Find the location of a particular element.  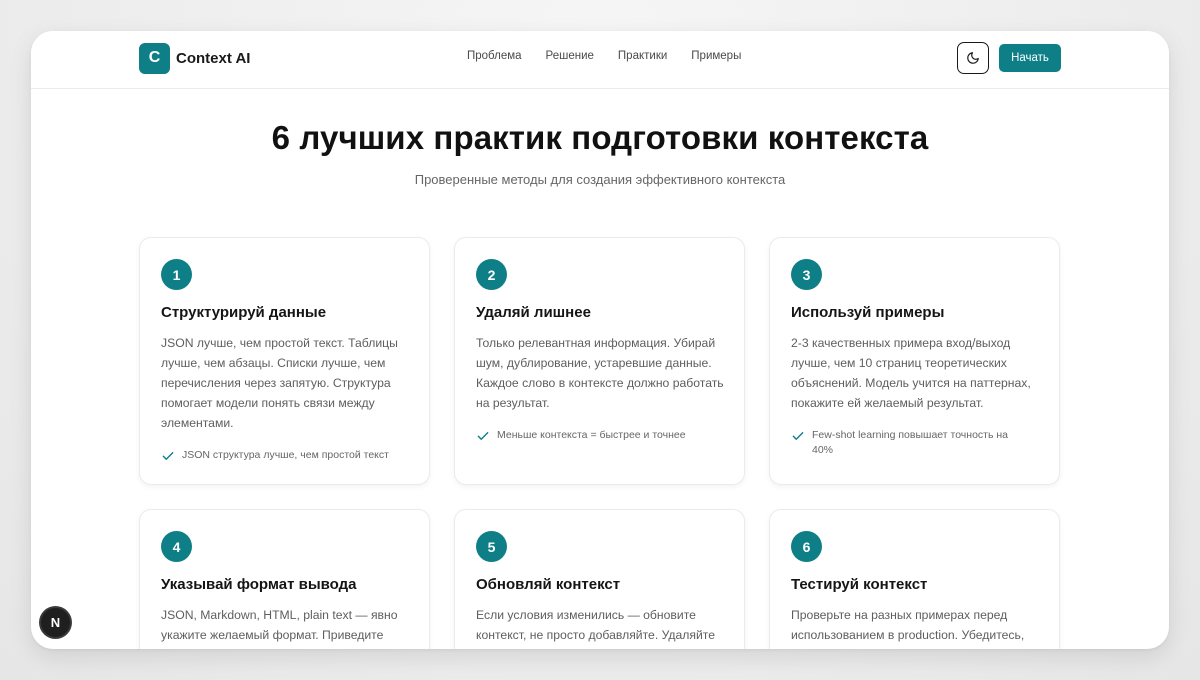

page-title: 6 лучших практик подготовки контекста is located at coordinates (600, 137).